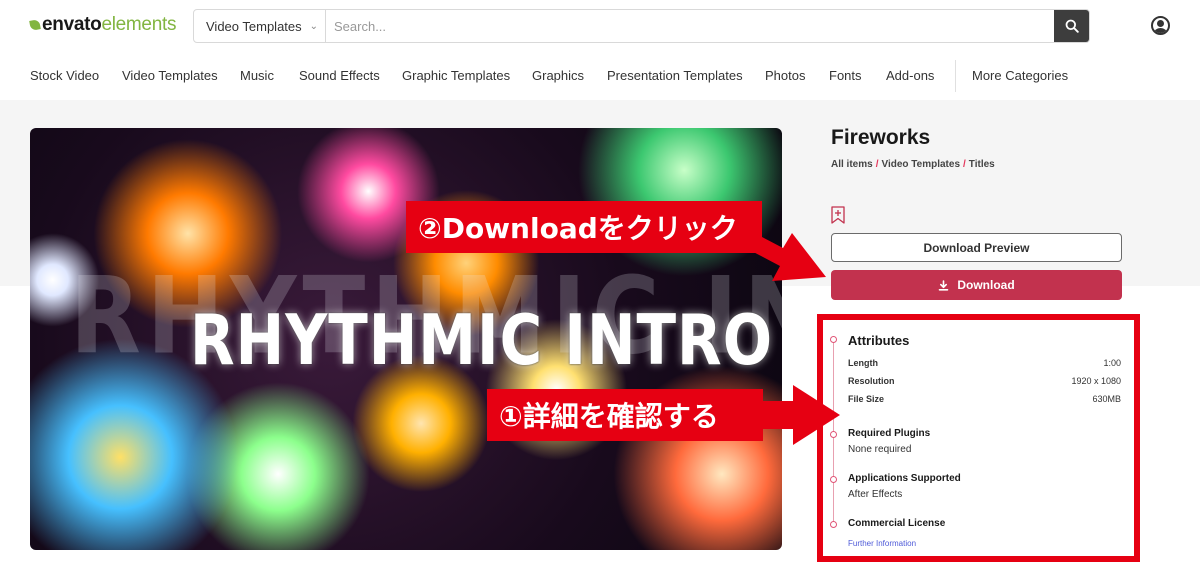  What do you see at coordinates (690, 26) in the screenshot?
I see `search-input` at bounding box center [690, 26].